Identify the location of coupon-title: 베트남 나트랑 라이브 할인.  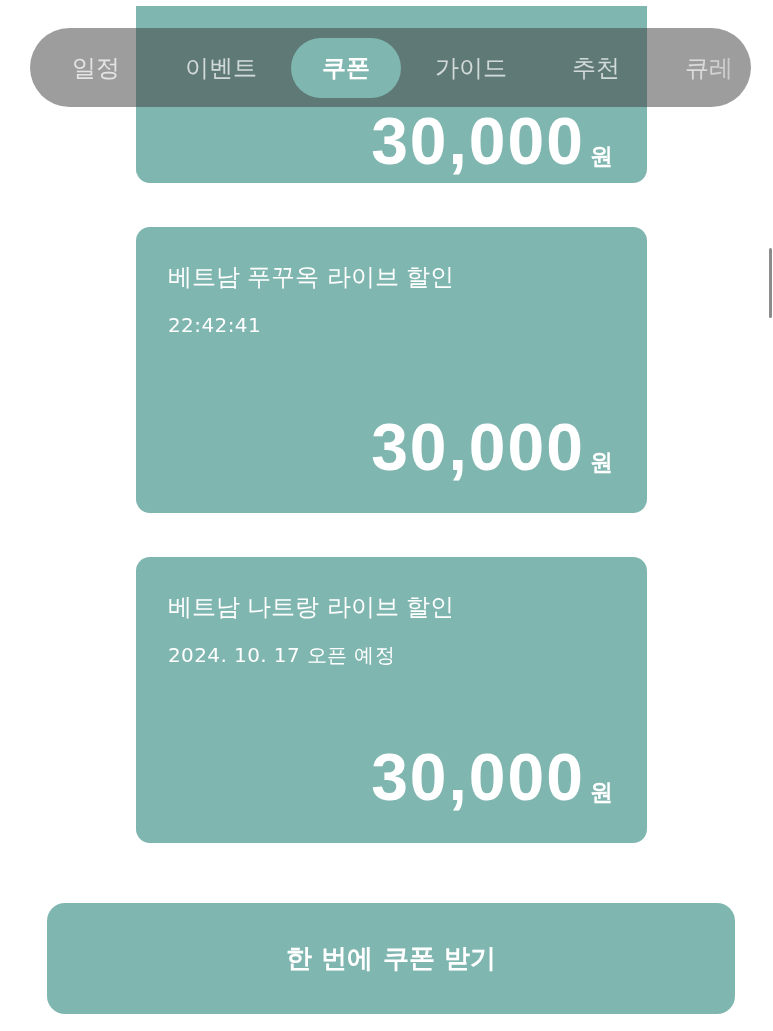
(311, 607).